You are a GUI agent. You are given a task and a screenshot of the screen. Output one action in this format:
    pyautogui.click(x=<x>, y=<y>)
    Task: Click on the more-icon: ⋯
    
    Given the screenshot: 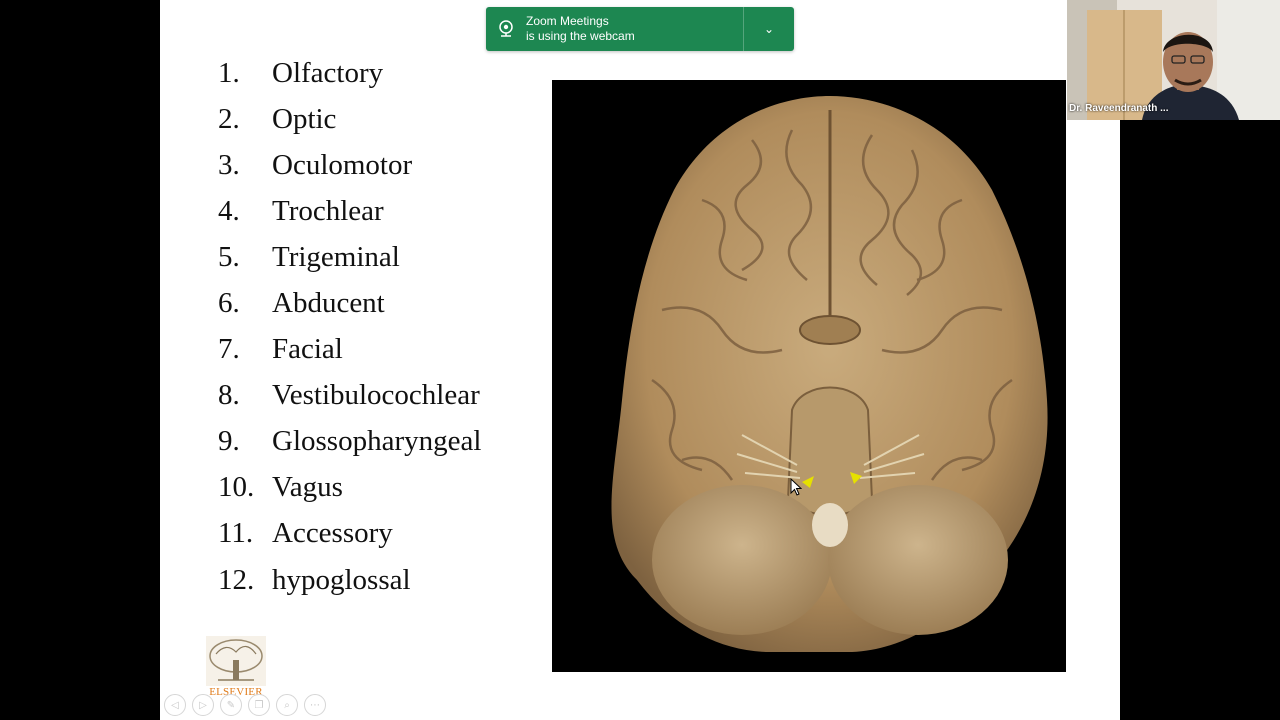 What is the action you would take?
    pyautogui.click(x=315, y=705)
    